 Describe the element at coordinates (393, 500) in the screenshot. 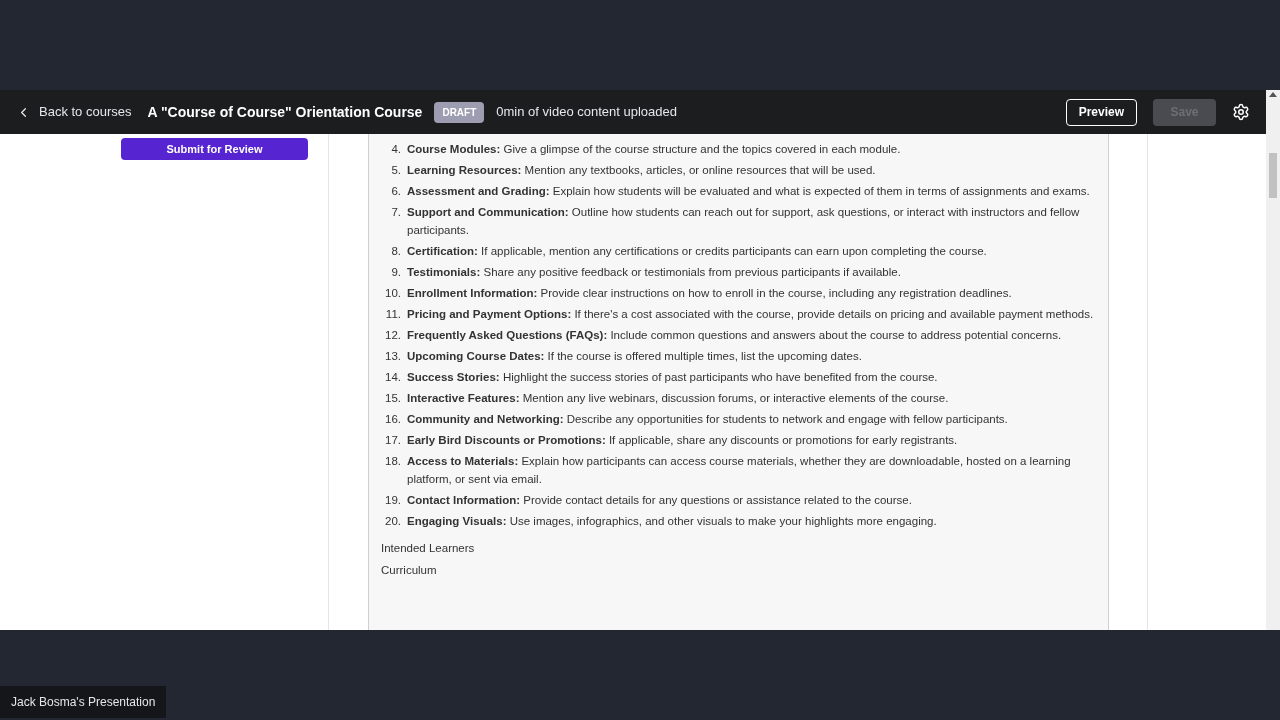

I see `list-number: 19.` at that location.